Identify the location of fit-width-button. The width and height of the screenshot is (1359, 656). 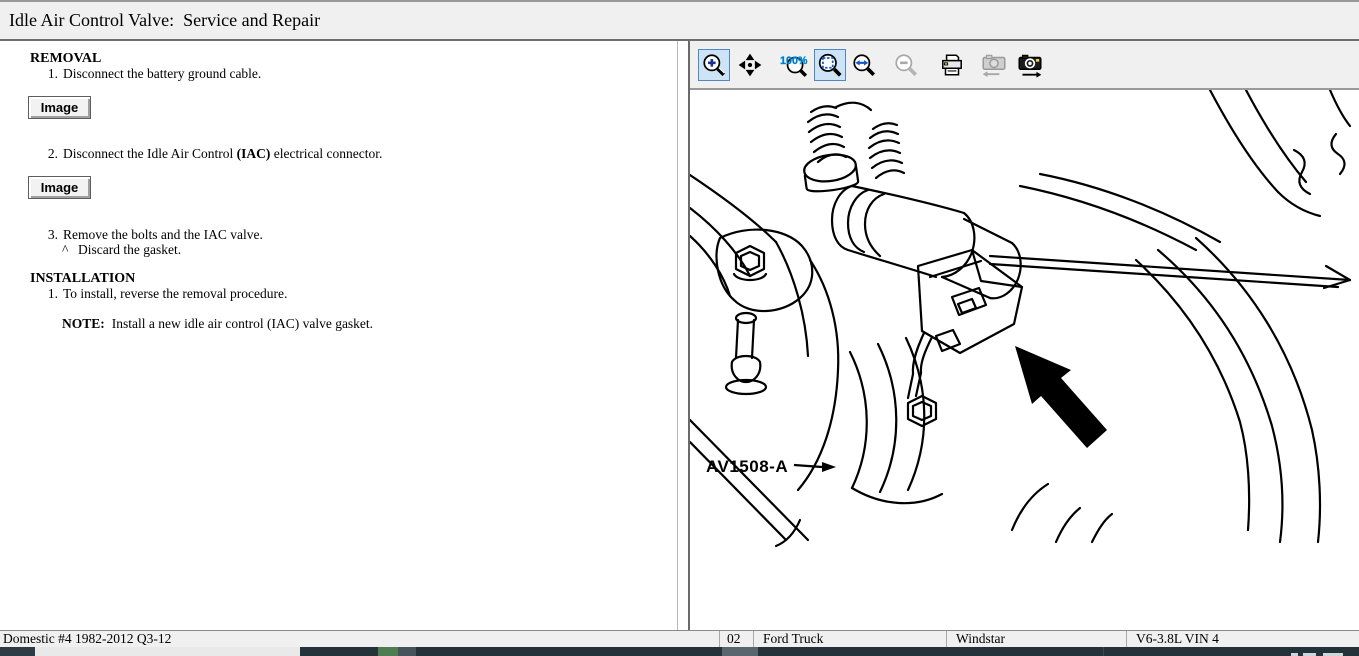
(864, 65).